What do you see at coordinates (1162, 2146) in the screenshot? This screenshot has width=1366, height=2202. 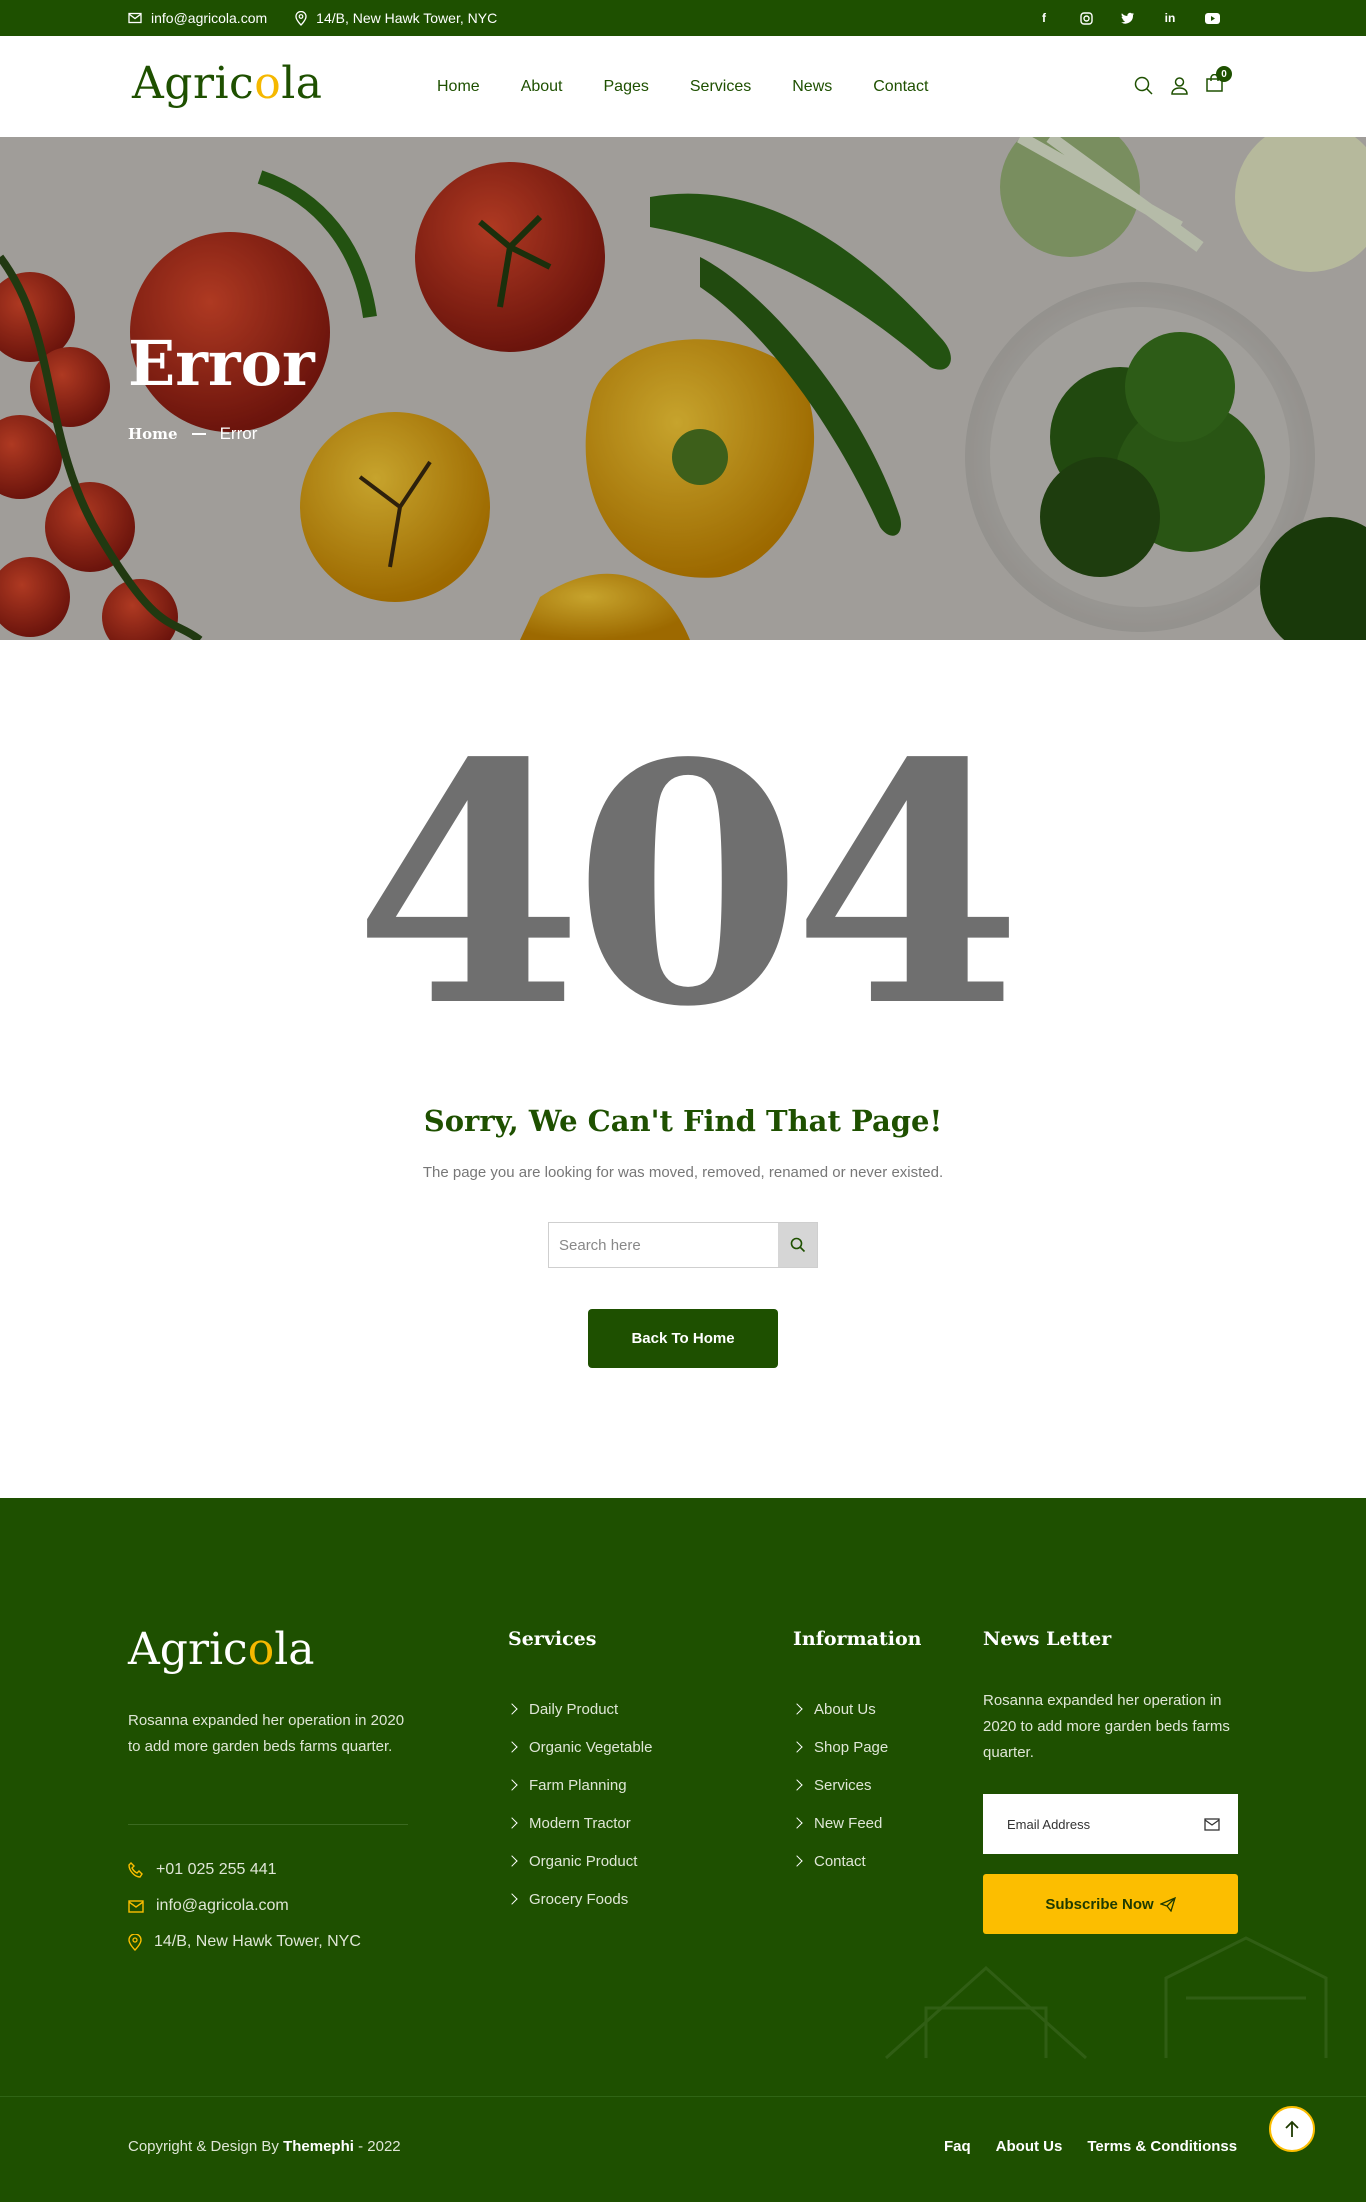 I see `footer-link-terms: Terms & Conditionss` at bounding box center [1162, 2146].